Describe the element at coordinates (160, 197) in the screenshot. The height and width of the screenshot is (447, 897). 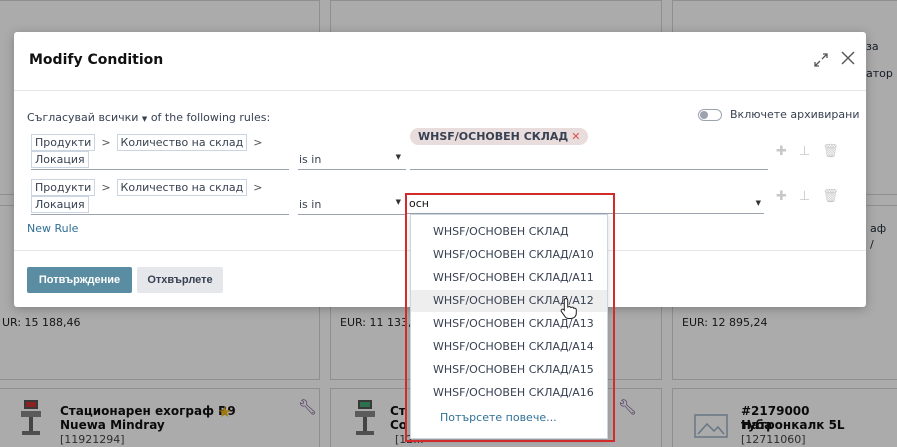
I see `rule-2-path: Продукти > Количество на склад > Локация` at that location.